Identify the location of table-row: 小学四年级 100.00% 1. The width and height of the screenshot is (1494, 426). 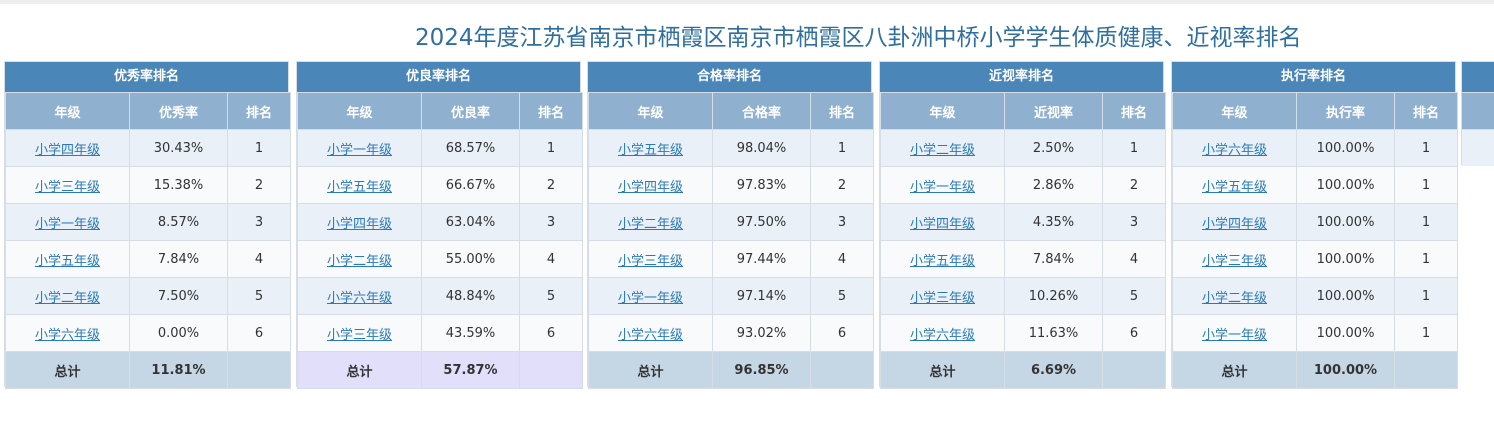
(1315, 222).